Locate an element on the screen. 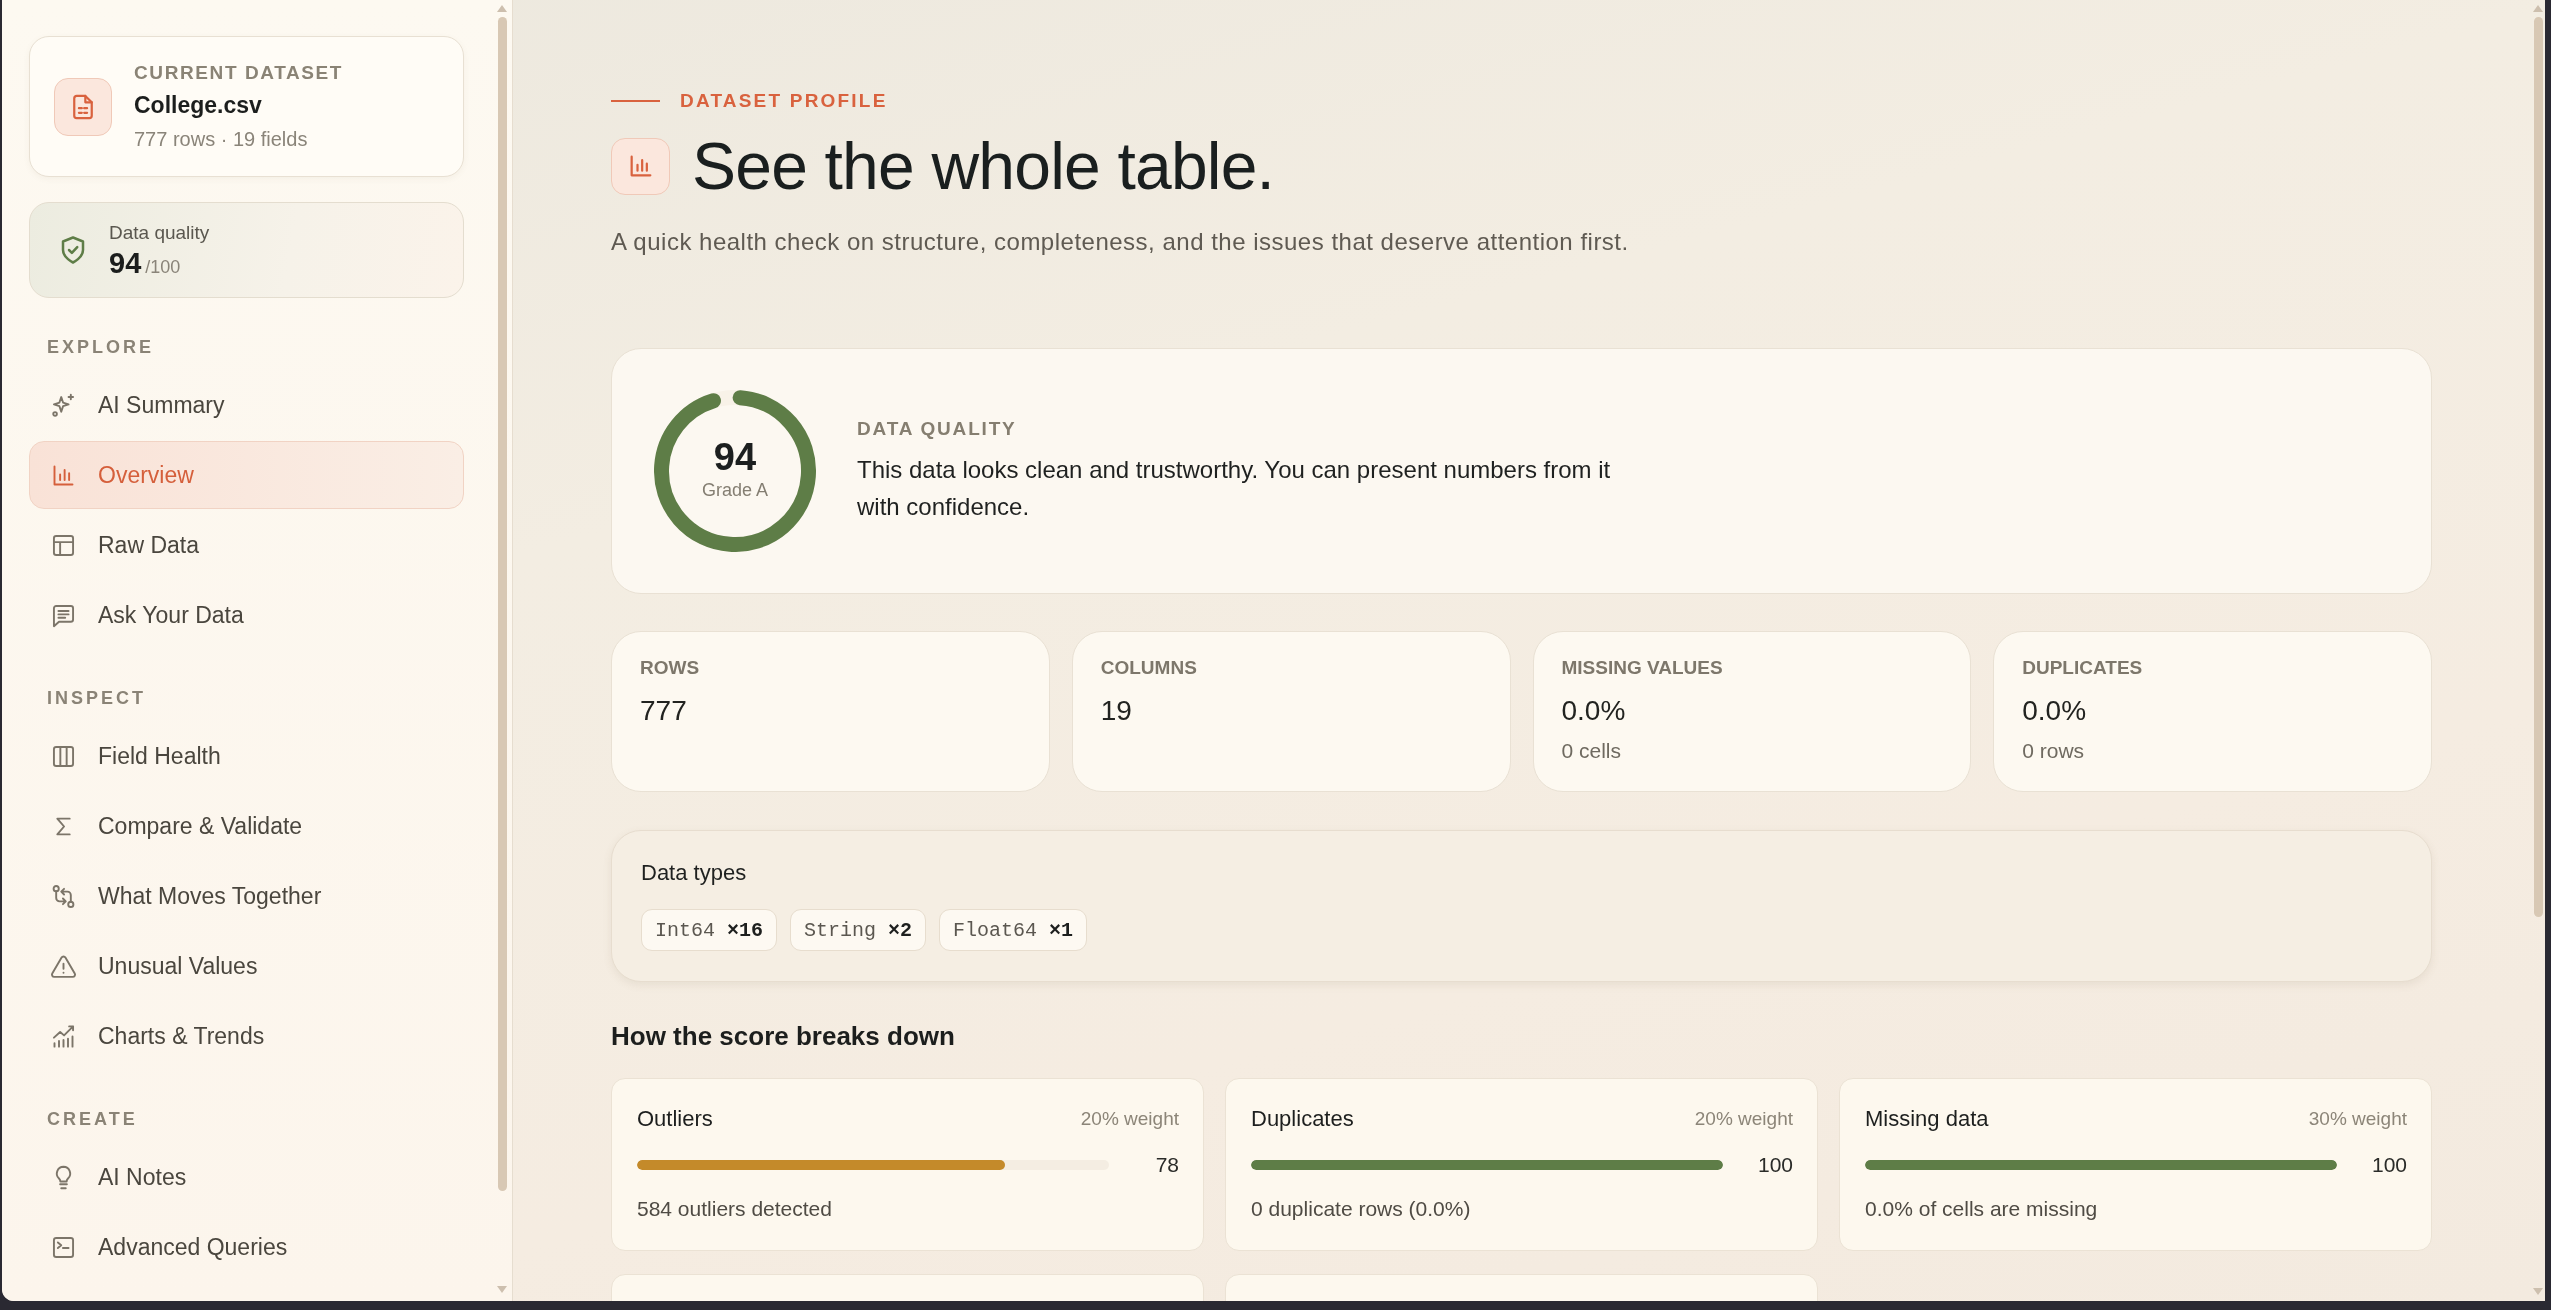 This screenshot has width=2551, height=1310. quality-label: Data quality is located at coordinates (159, 233).